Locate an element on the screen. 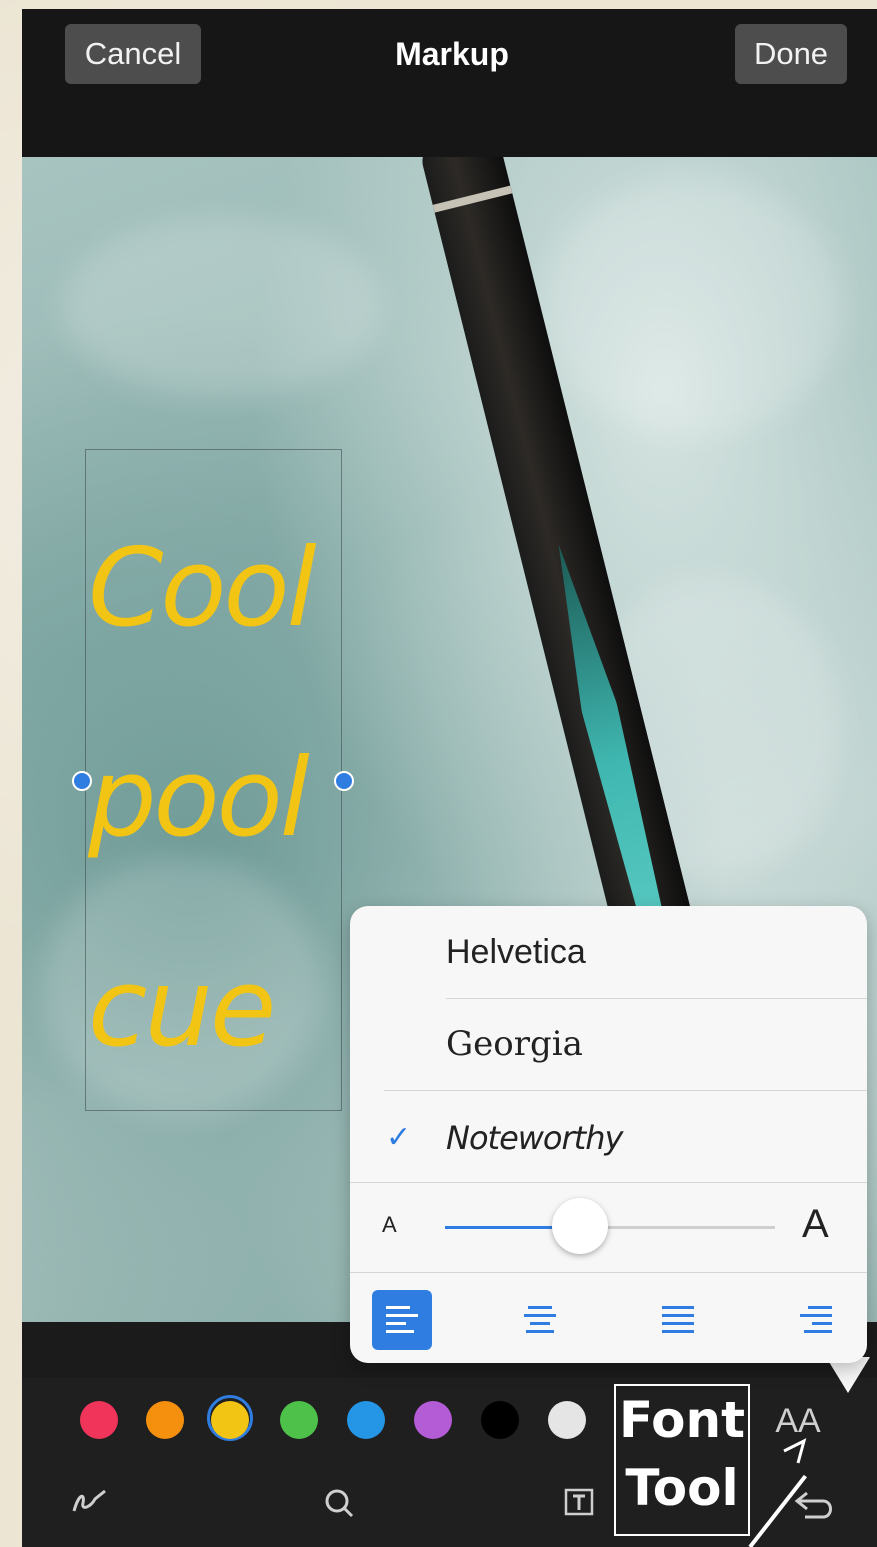 Image resolution: width=877 pixels, height=1547 pixels. font-tool-callout: Font Tool is located at coordinates (682, 1460).